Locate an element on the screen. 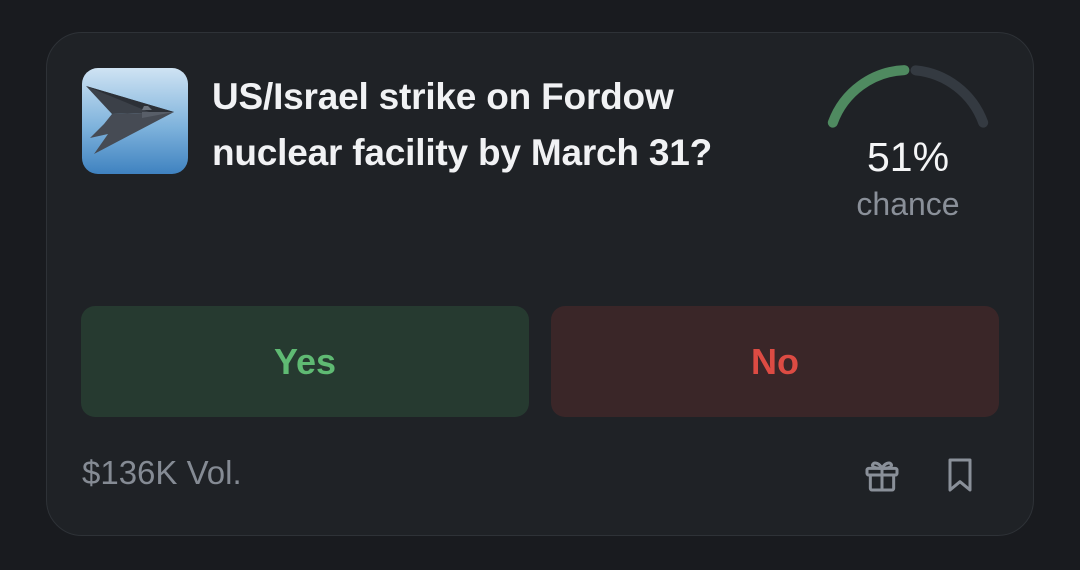 This screenshot has height=570, width=1080. no-button-label: No is located at coordinates (775, 361).